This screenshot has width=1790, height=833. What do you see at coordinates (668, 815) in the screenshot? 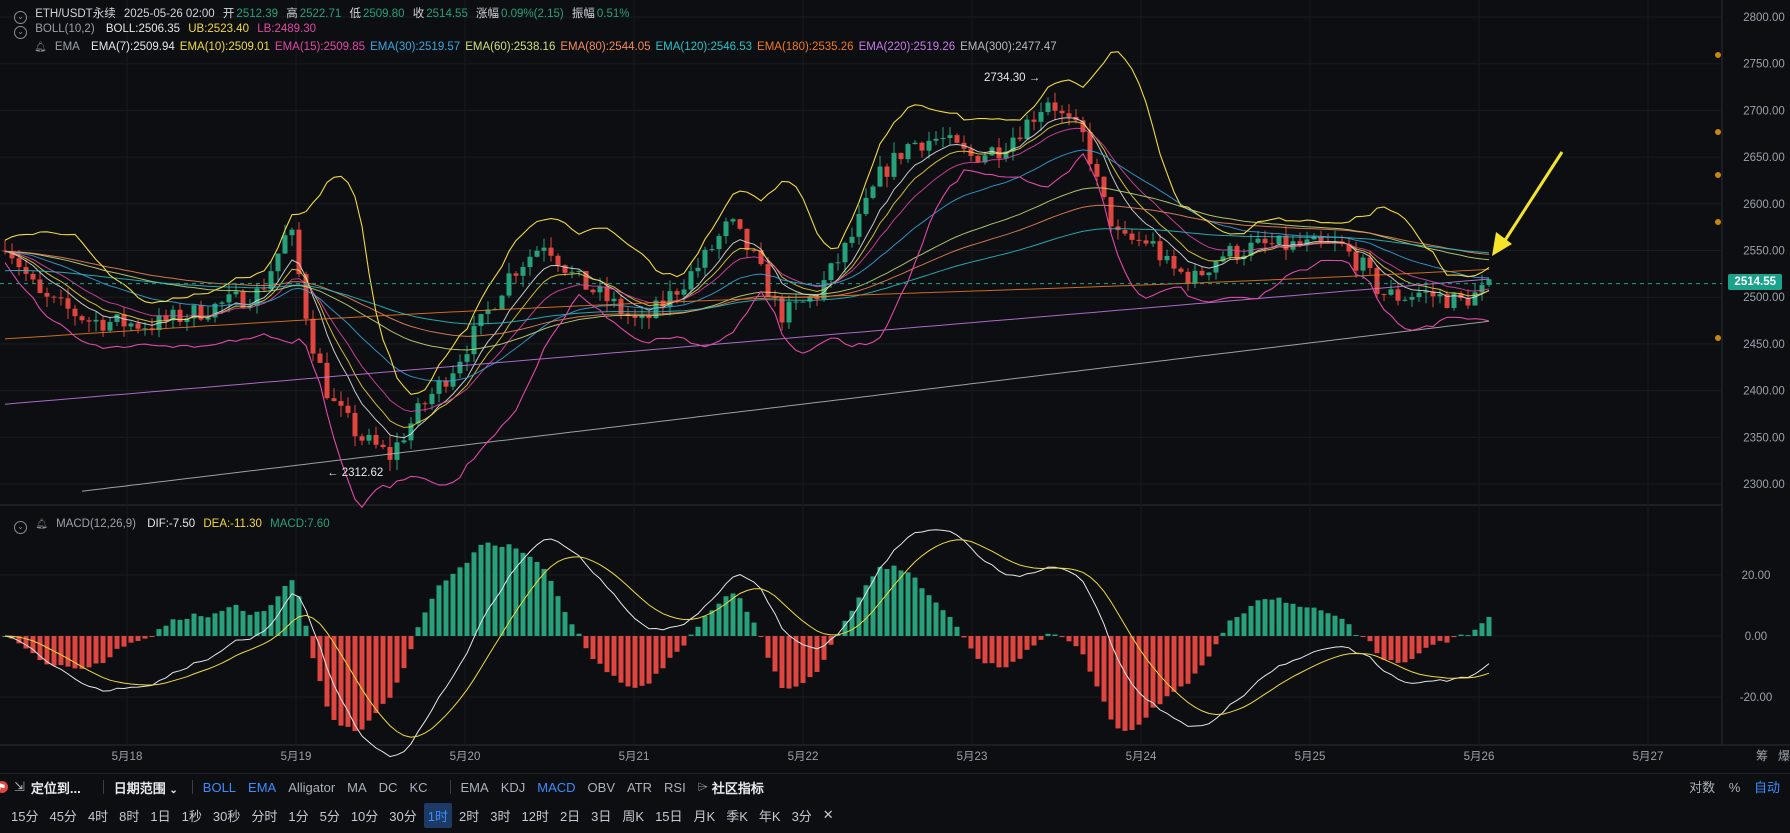
I see `interval-19: 15日` at bounding box center [668, 815].